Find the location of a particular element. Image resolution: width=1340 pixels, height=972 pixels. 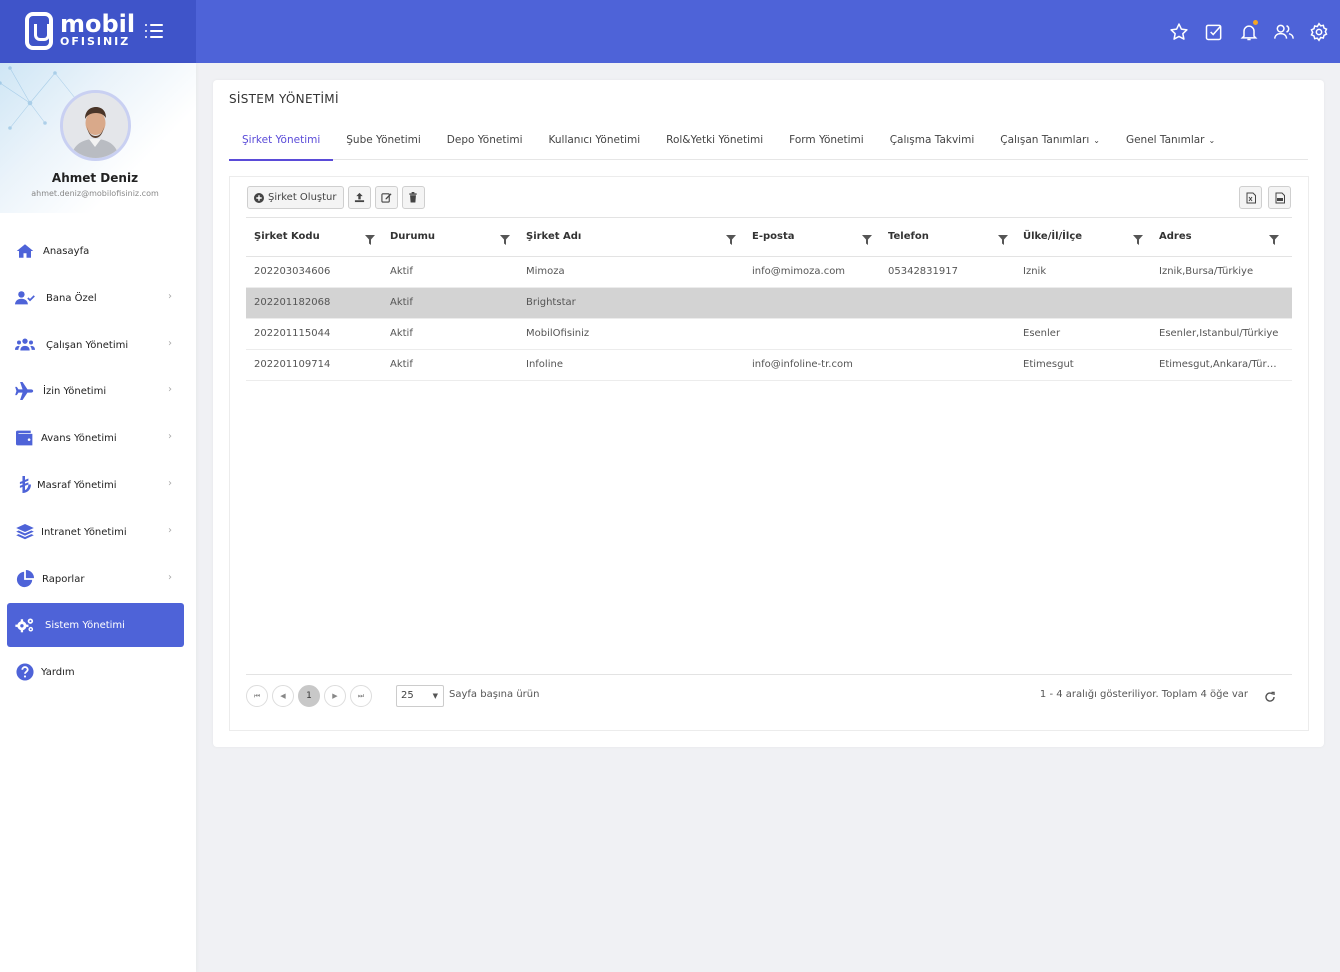

tab-sube-yonetimi: Şube Yönetimi is located at coordinates (383, 143).